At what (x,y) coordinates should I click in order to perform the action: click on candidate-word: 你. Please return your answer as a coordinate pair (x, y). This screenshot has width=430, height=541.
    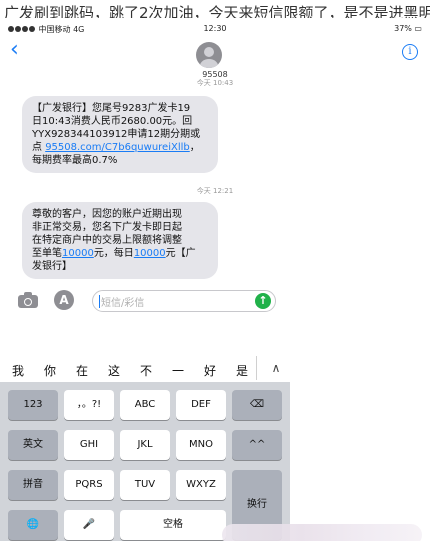
    Looking at the image, I should click on (50, 370).